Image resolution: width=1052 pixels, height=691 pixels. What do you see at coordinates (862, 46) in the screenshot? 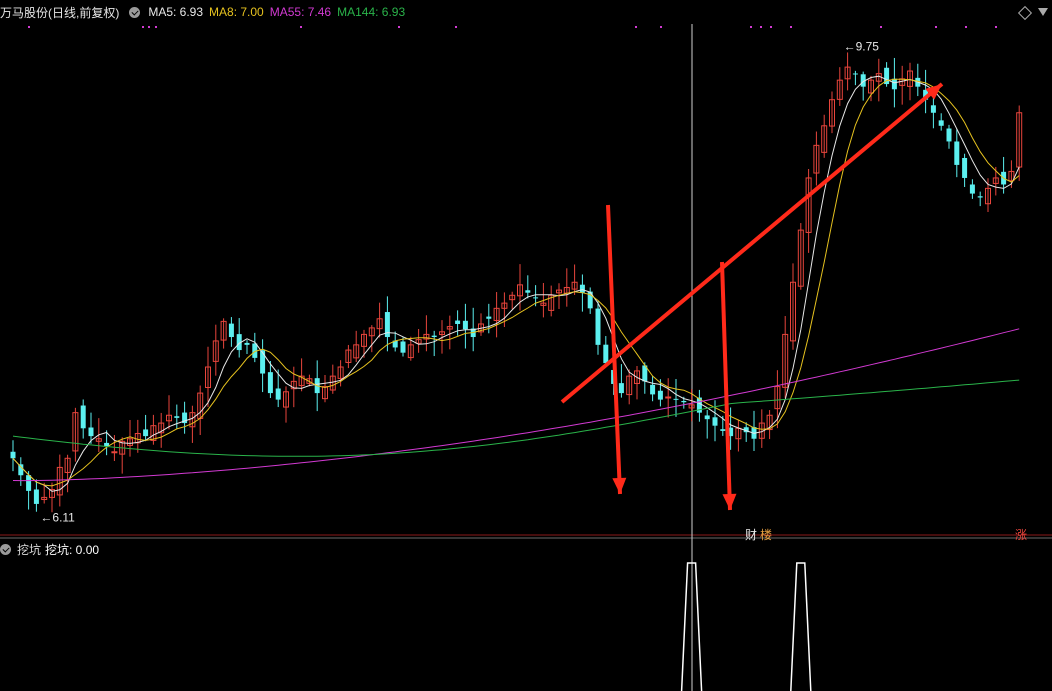
I see `high-price-label: ←9.75` at bounding box center [862, 46].